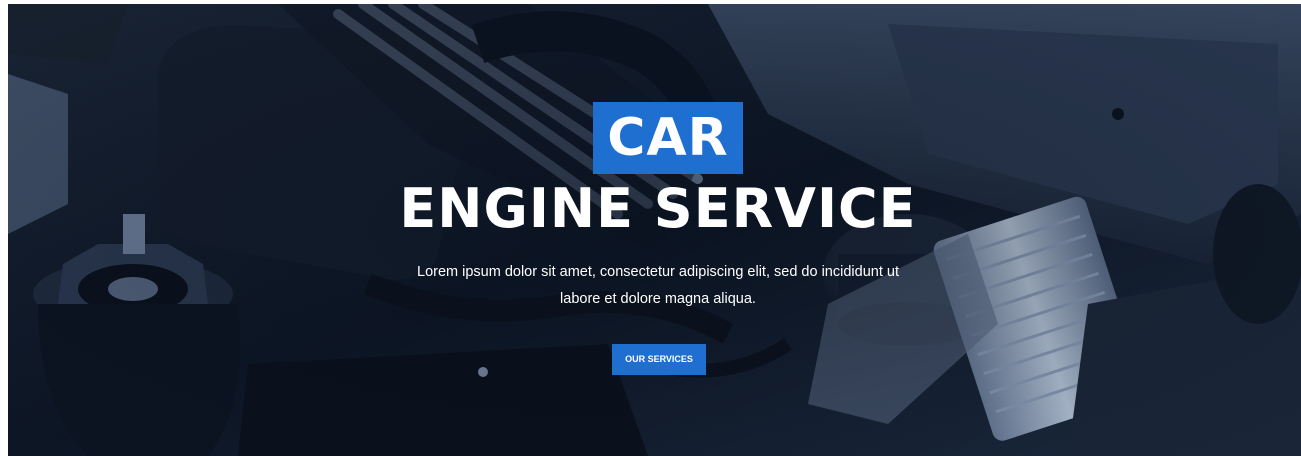  What do you see at coordinates (659, 359) in the screenshot?
I see `our-services-button: OUR SERVICES` at bounding box center [659, 359].